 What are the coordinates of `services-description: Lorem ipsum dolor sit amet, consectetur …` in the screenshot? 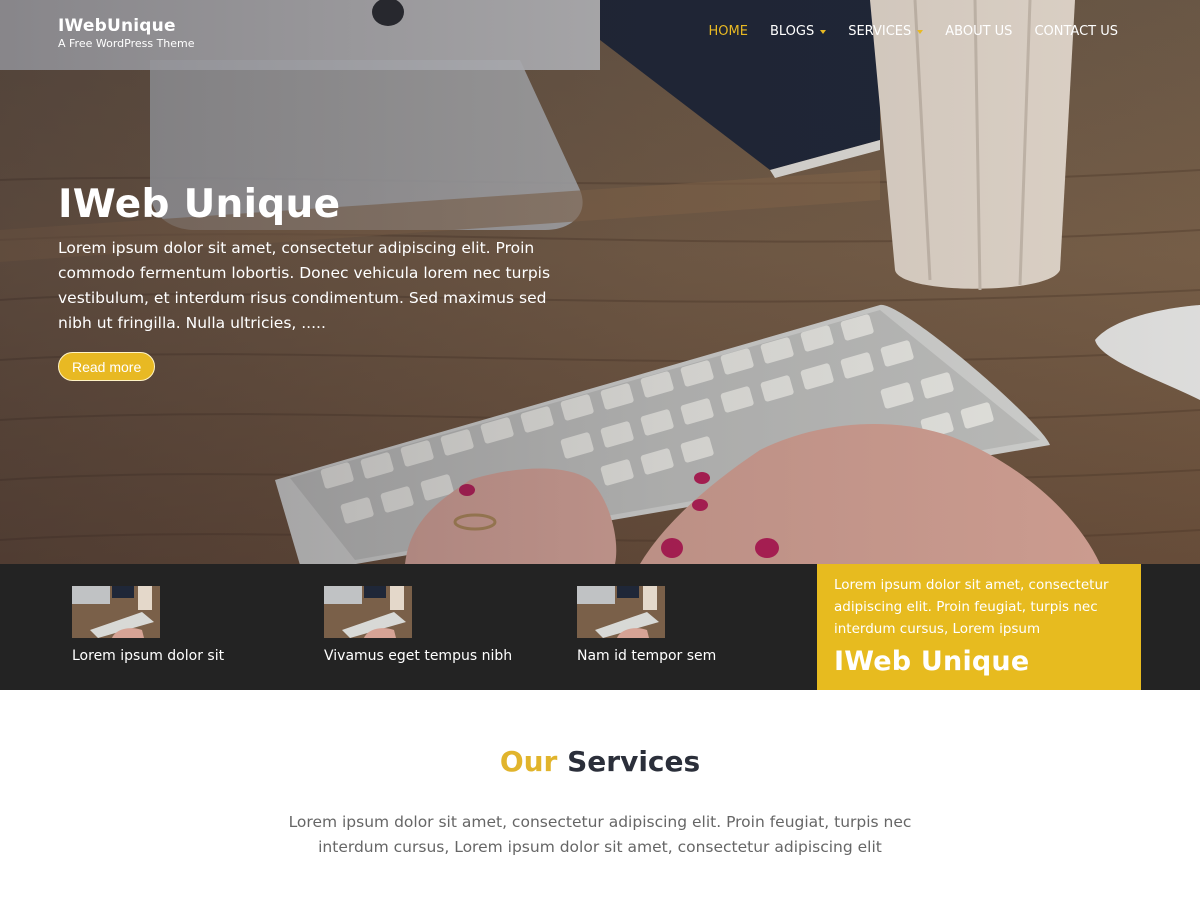 It's located at (600, 834).